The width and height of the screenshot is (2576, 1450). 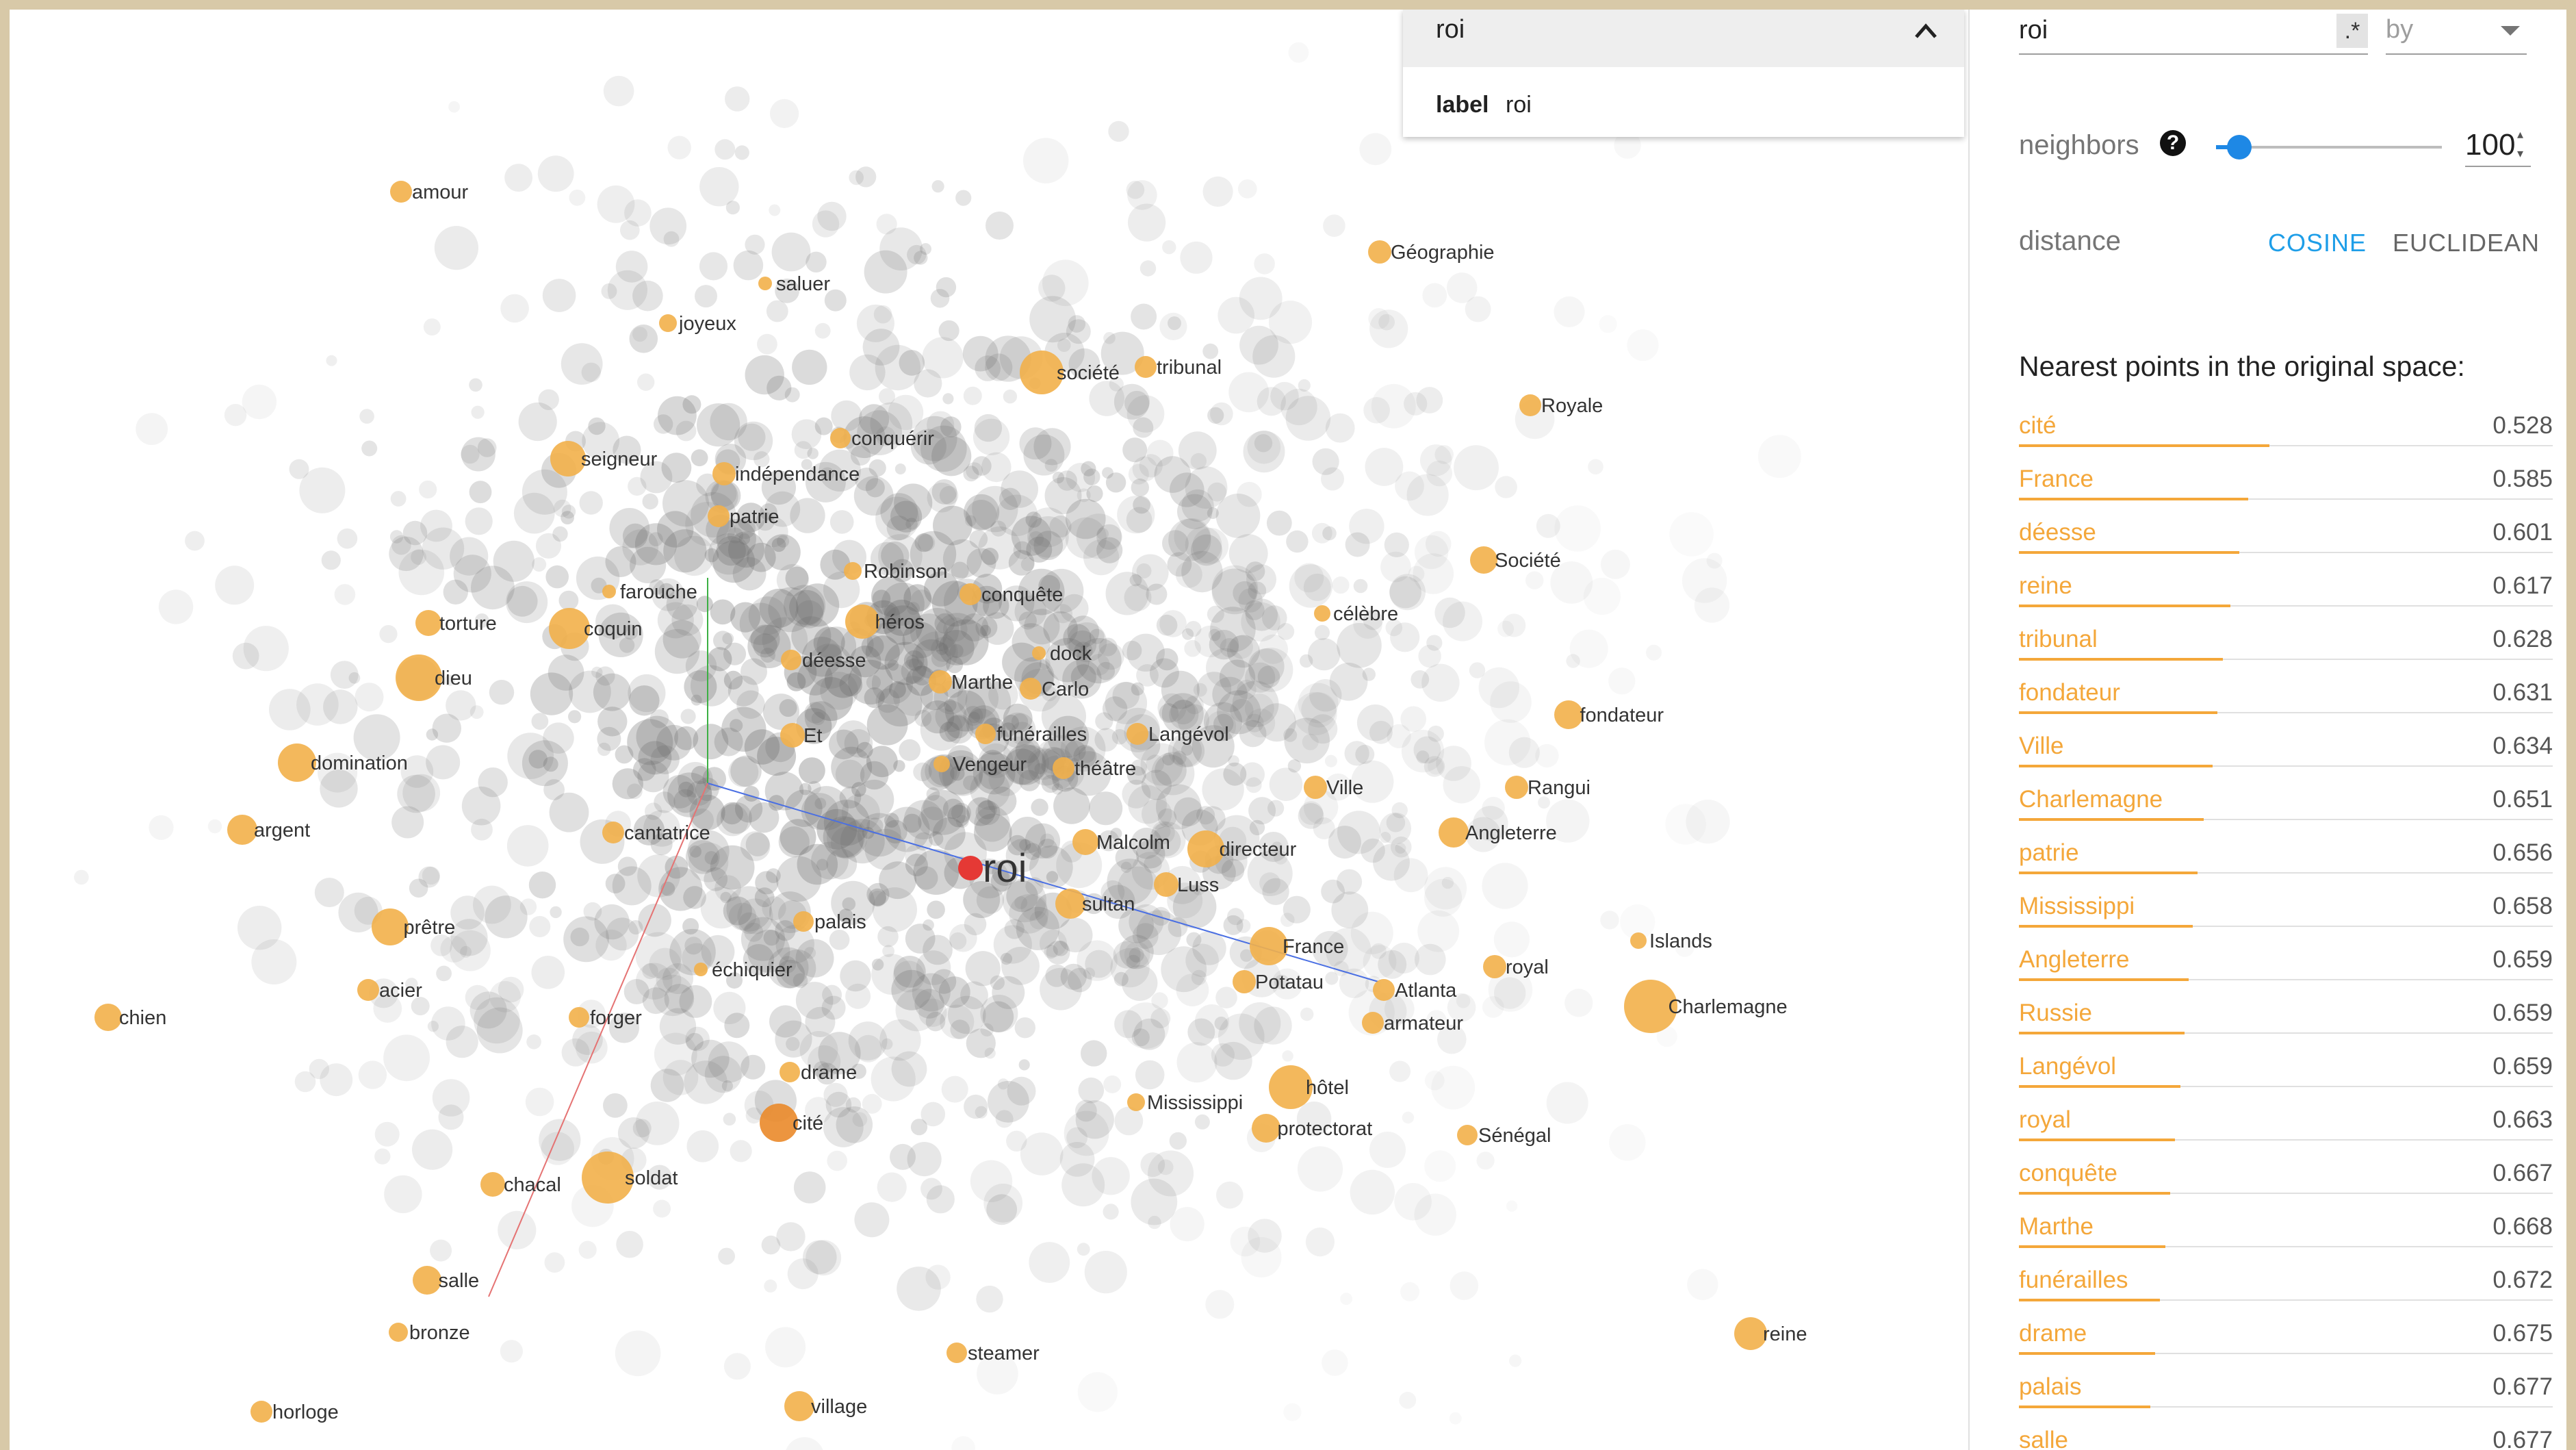 I want to click on nearest-point-row: reine 0.617, so click(x=2286, y=596).